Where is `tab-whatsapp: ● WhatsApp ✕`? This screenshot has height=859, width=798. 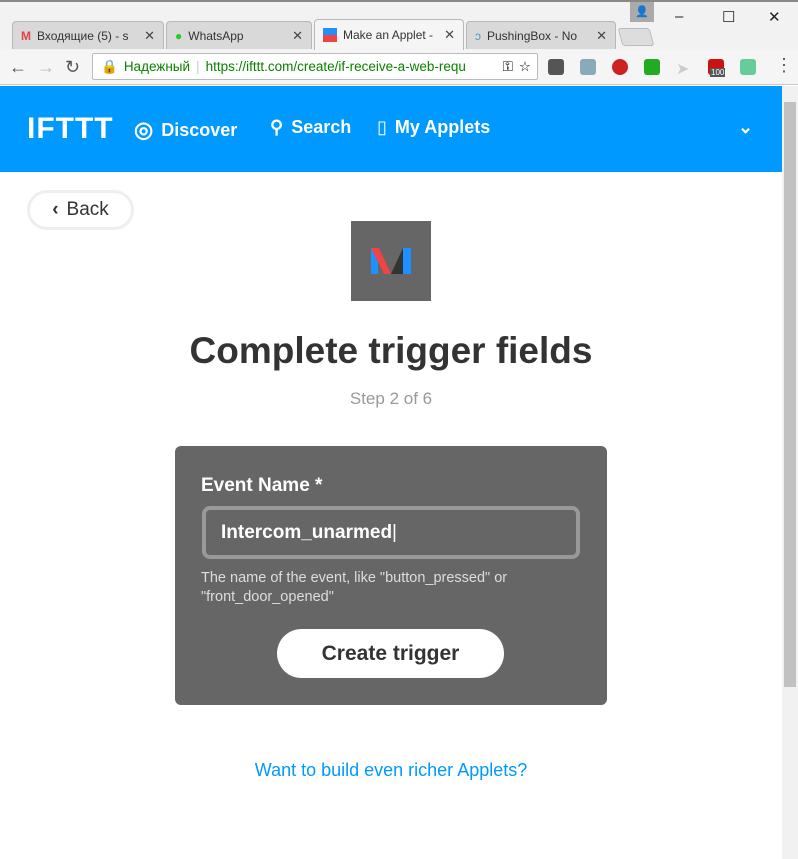
tab-whatsapp: ● WhatsApp ✕ is located at coordinates (239, 35).